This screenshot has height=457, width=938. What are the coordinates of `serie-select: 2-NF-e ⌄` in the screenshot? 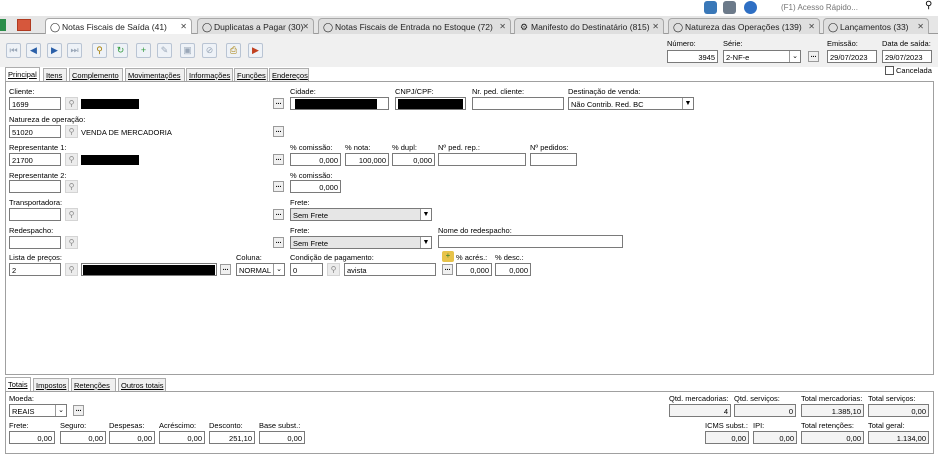 It's located at (762, 56).